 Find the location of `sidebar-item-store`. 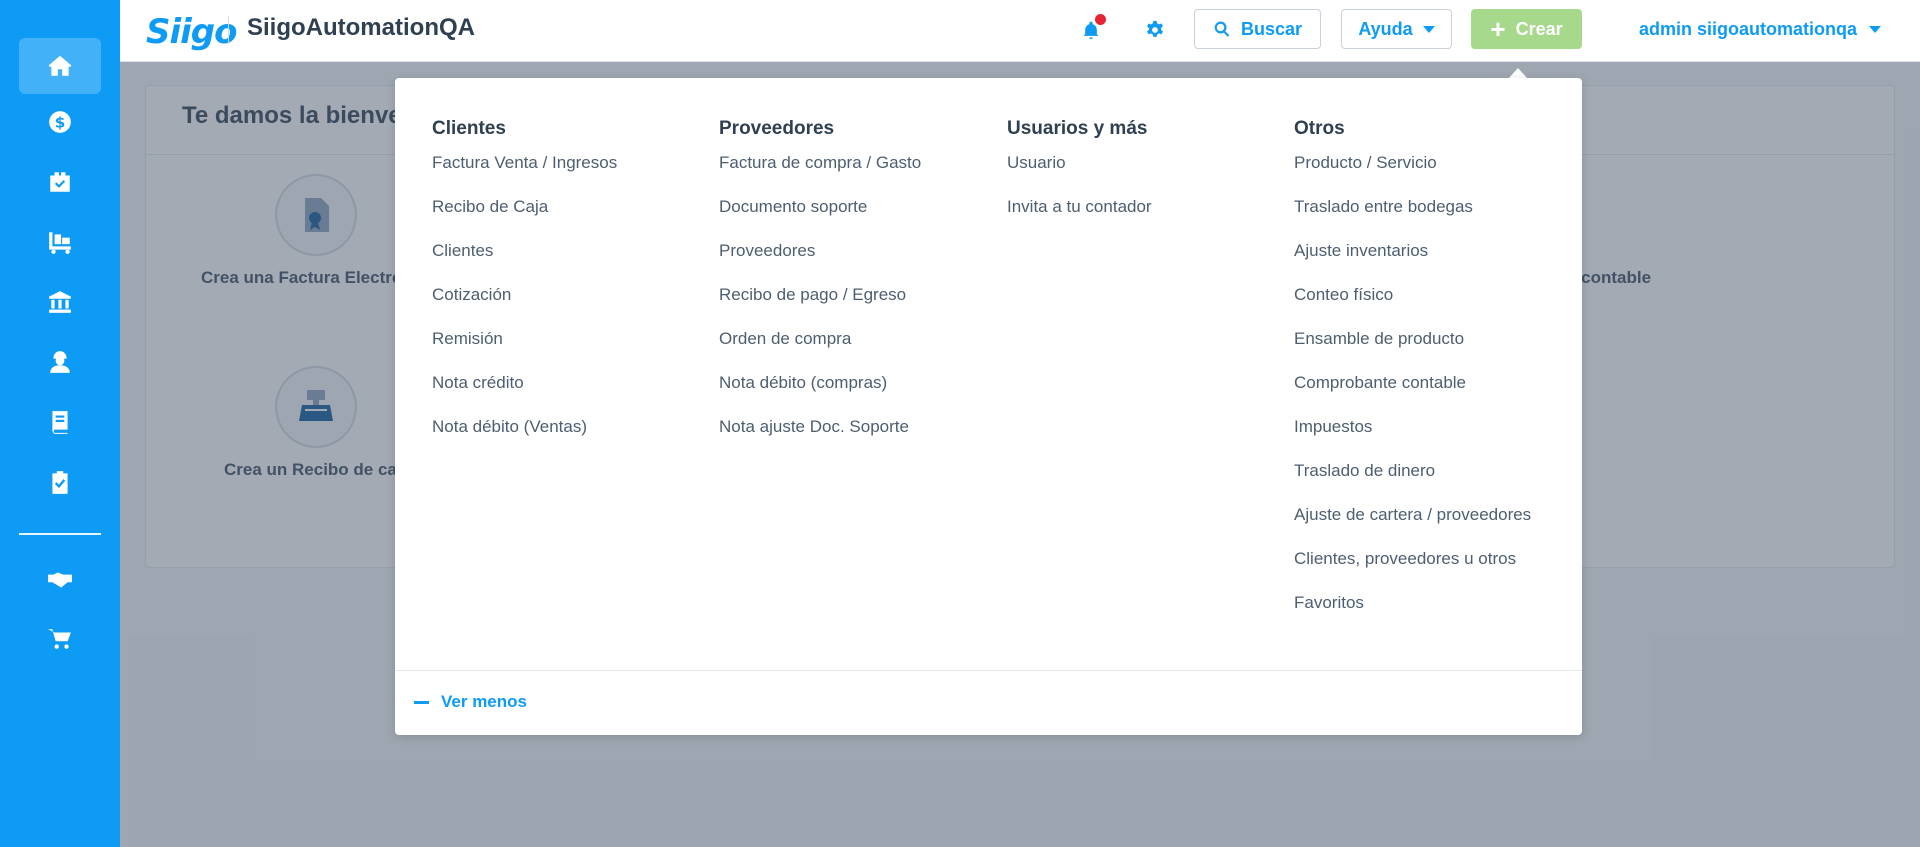

sidebar-item-store is located at coordinates (60, 639).